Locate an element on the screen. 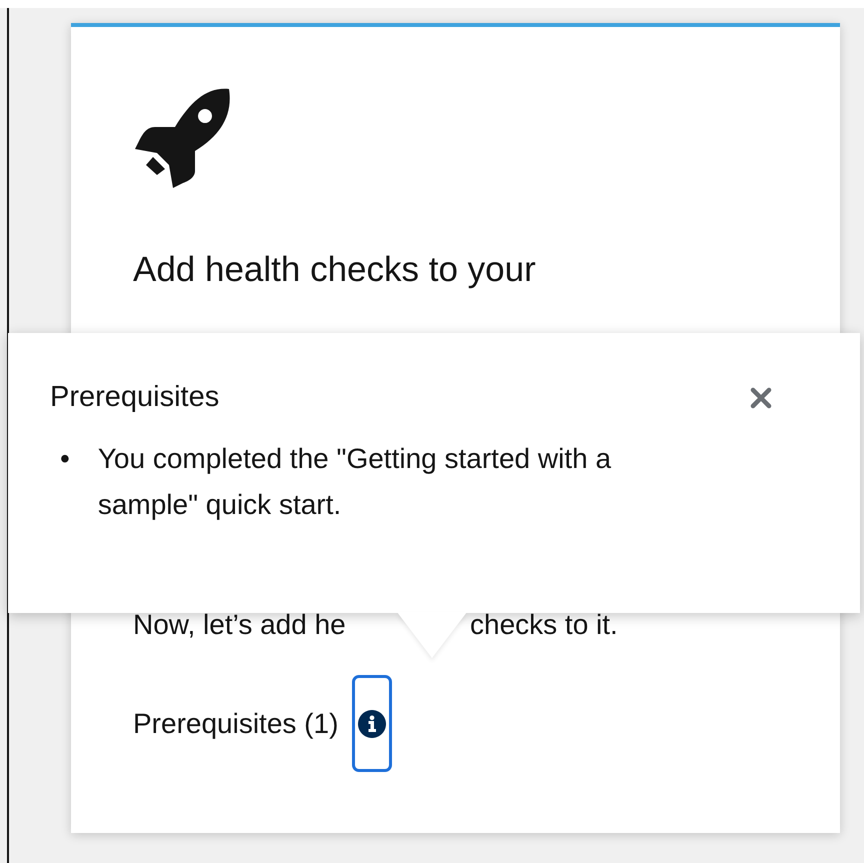 The width and height of the screenshot is (864, 863). card-title: Add health checks to your is located at coordinates (334, 270).